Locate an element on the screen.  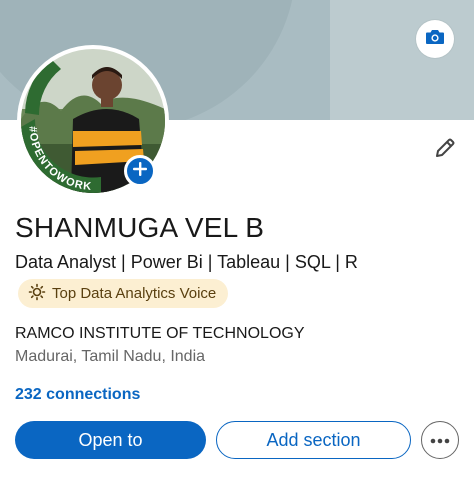
top-voice-badge: Top Data Analytics Voice is located at coordinates (123, 293).